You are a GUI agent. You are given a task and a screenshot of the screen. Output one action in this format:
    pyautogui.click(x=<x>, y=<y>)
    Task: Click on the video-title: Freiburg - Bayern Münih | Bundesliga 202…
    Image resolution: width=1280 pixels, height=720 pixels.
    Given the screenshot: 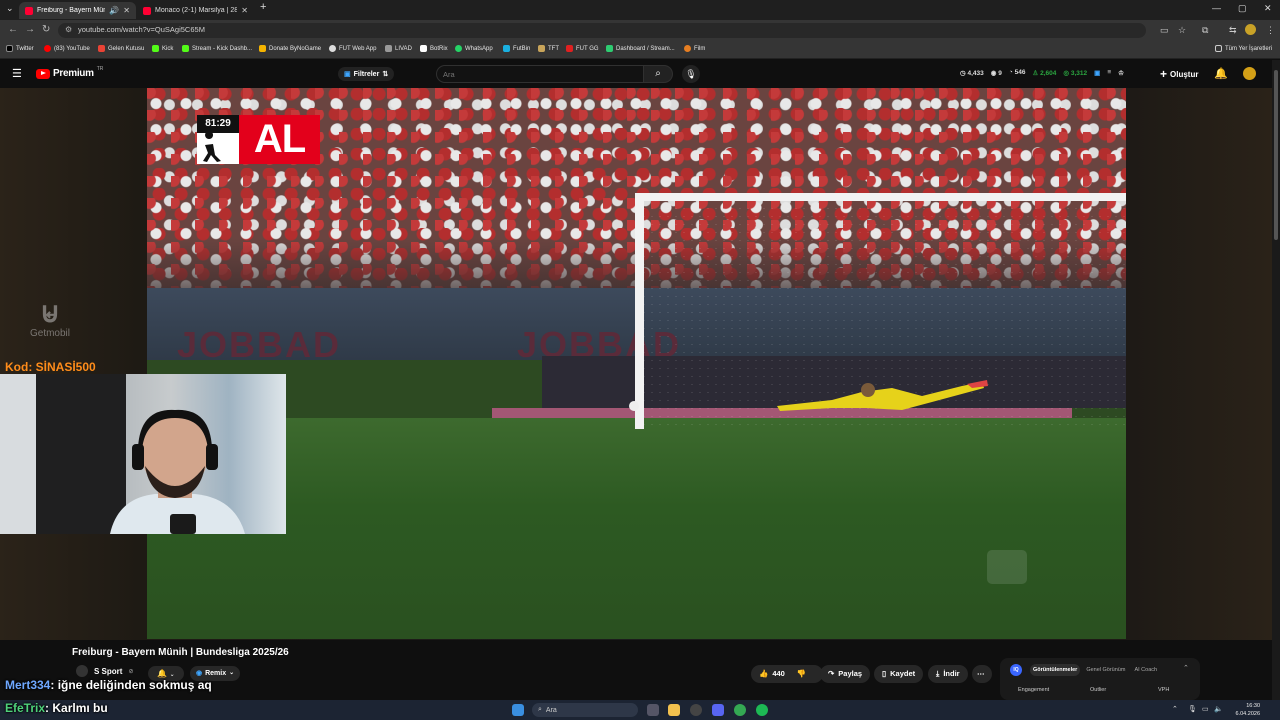 What is the action you would take?
    pyautogui.click(x=180, y=652)
    